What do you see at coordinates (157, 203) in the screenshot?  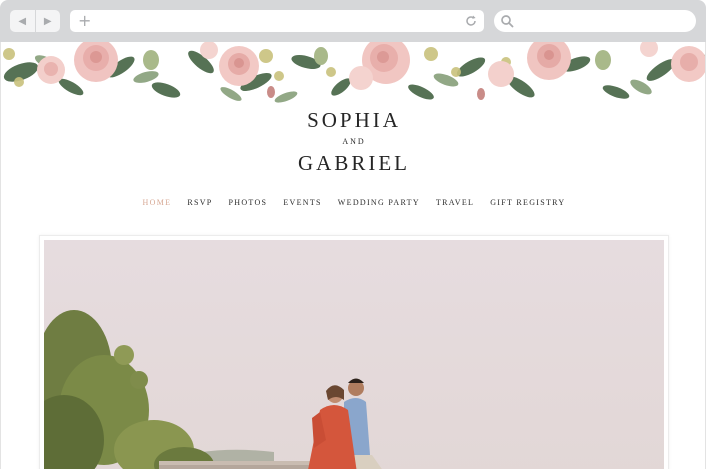 I see `nav-home: HOME` at bounding box center [157, 203].